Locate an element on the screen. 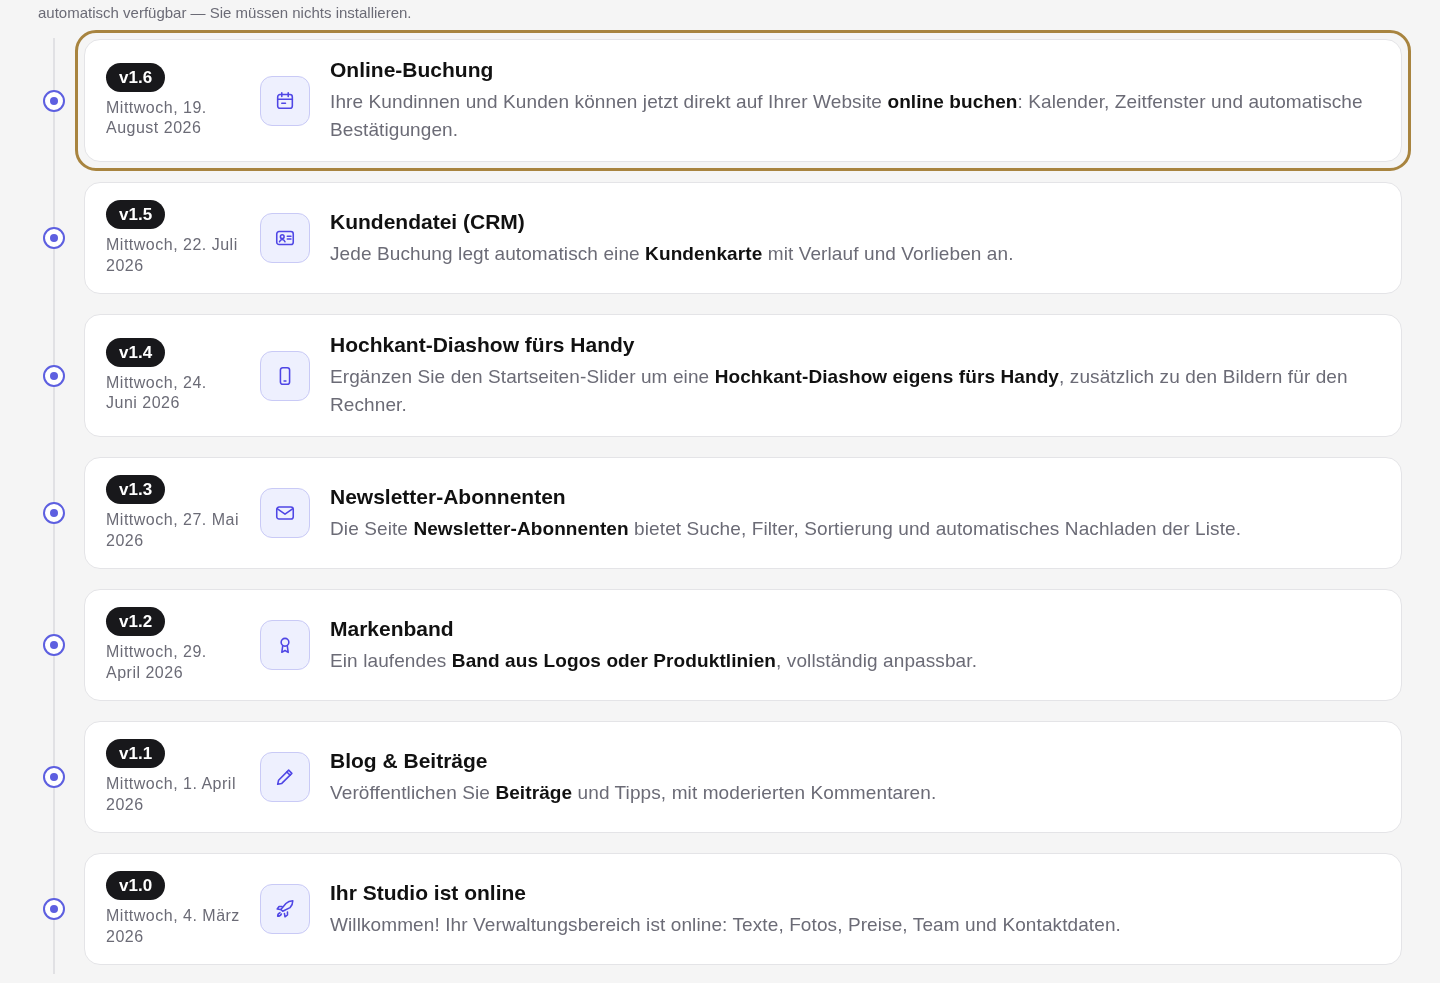 This screenshot has width=1440, height=983. release-date: Mittwoch, 27. Mai 2026 is located at coordinates (173, 530).